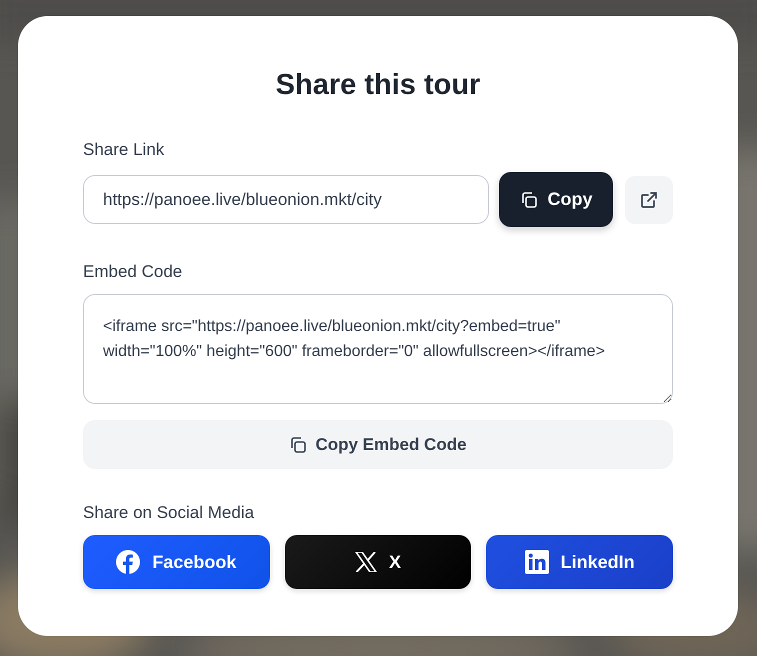  What do you see at coordinates (378, 85) in the screenshot?
I see `dialog-title: Share this tour` at bounding box center [378, 85].